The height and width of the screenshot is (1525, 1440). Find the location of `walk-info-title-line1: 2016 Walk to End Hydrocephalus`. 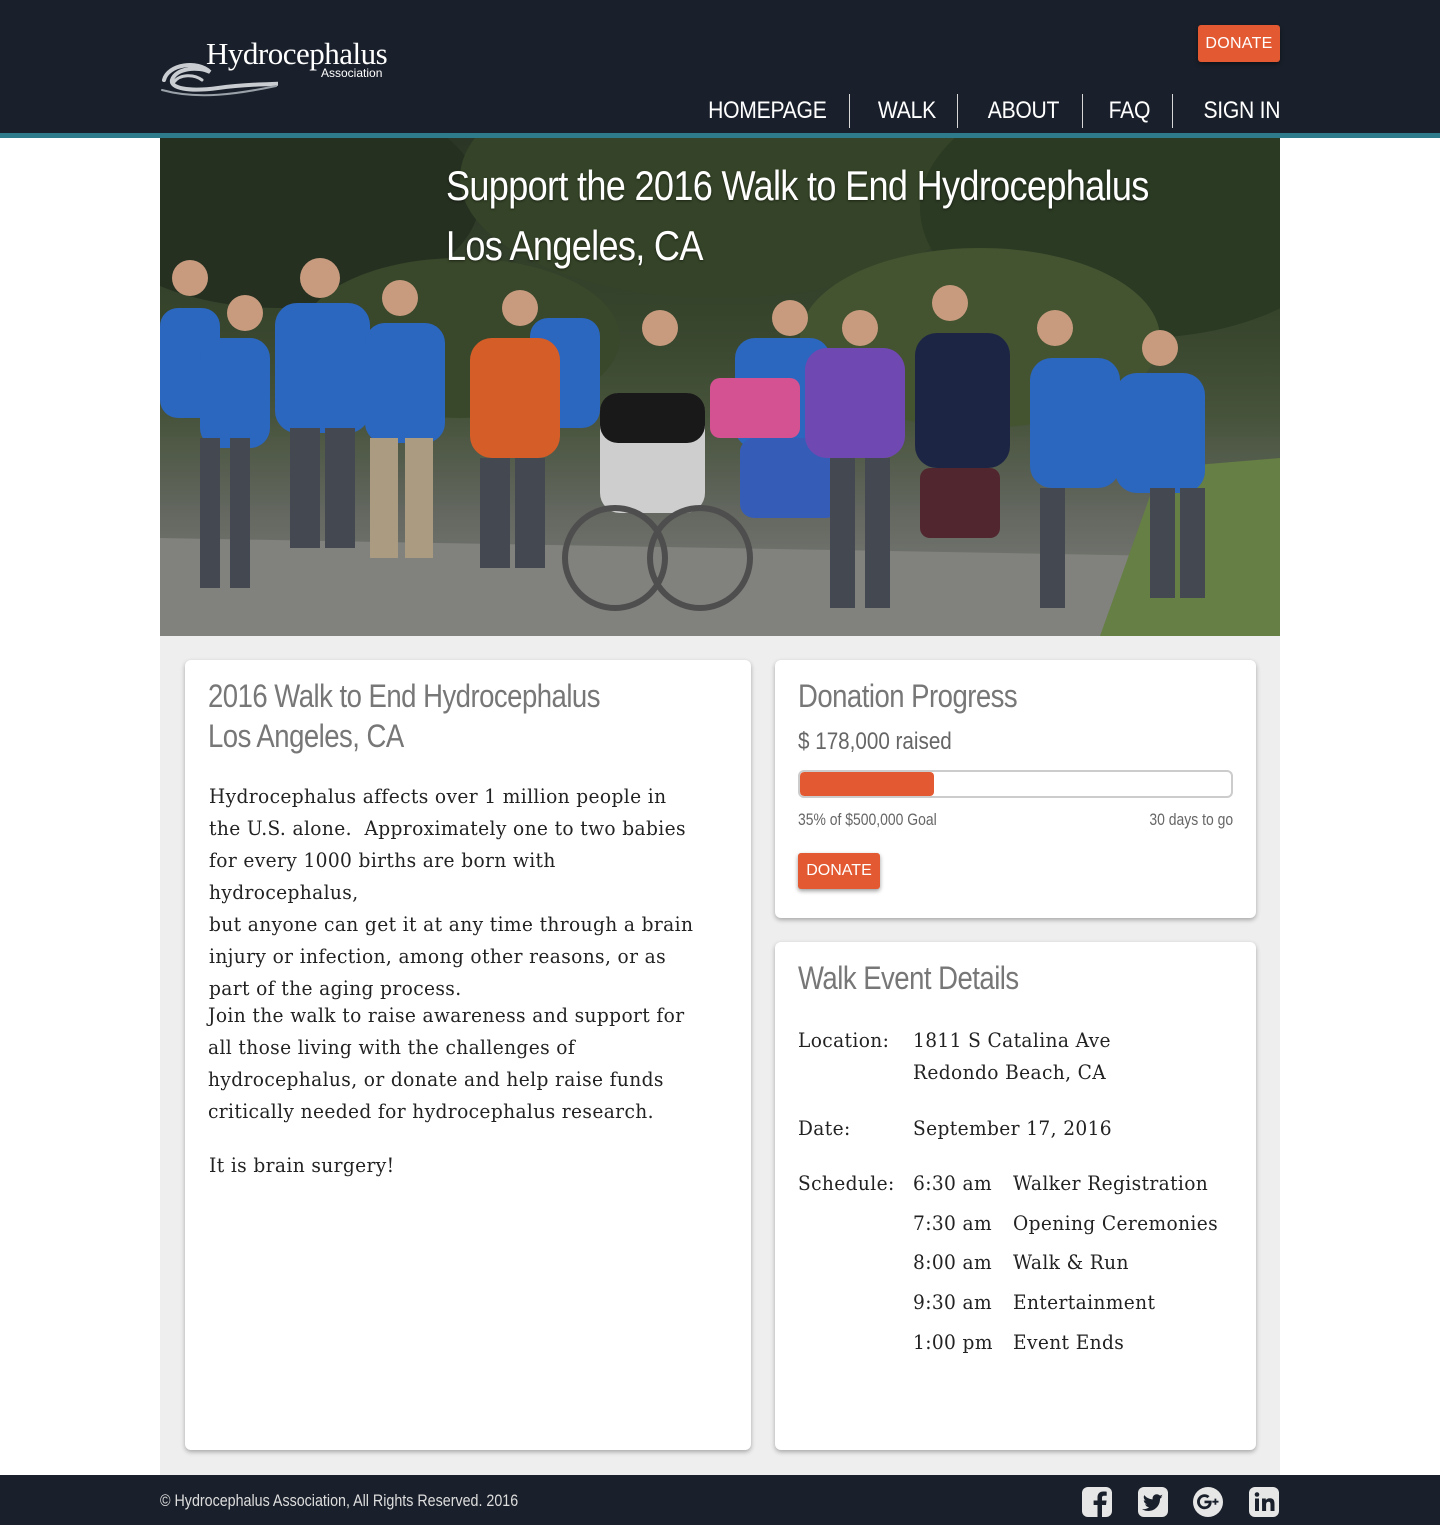

walk-info-title-line1: 2016 Walk to End Hydrocephalus is located at coordinates (404, 696).